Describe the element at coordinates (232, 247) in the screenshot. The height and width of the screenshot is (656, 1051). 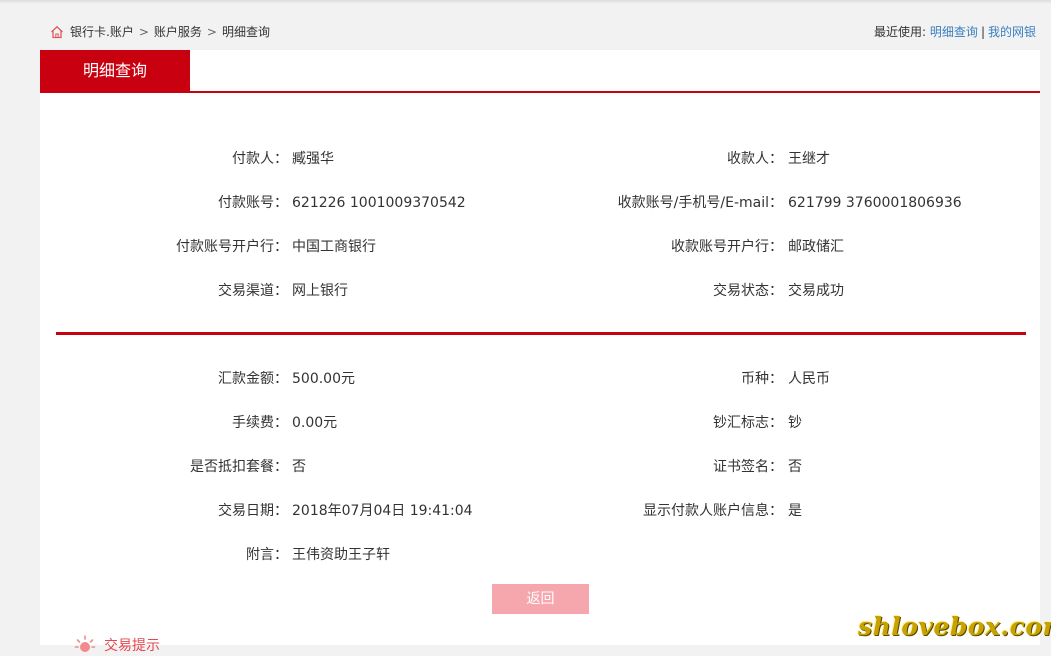
I see `payer-bank-label: 付款账号开户行：` at that location.